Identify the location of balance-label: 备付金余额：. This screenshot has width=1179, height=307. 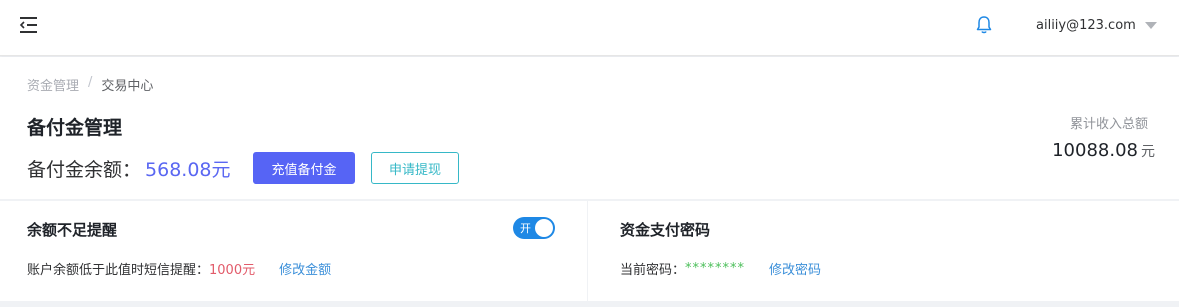
(84, 169).